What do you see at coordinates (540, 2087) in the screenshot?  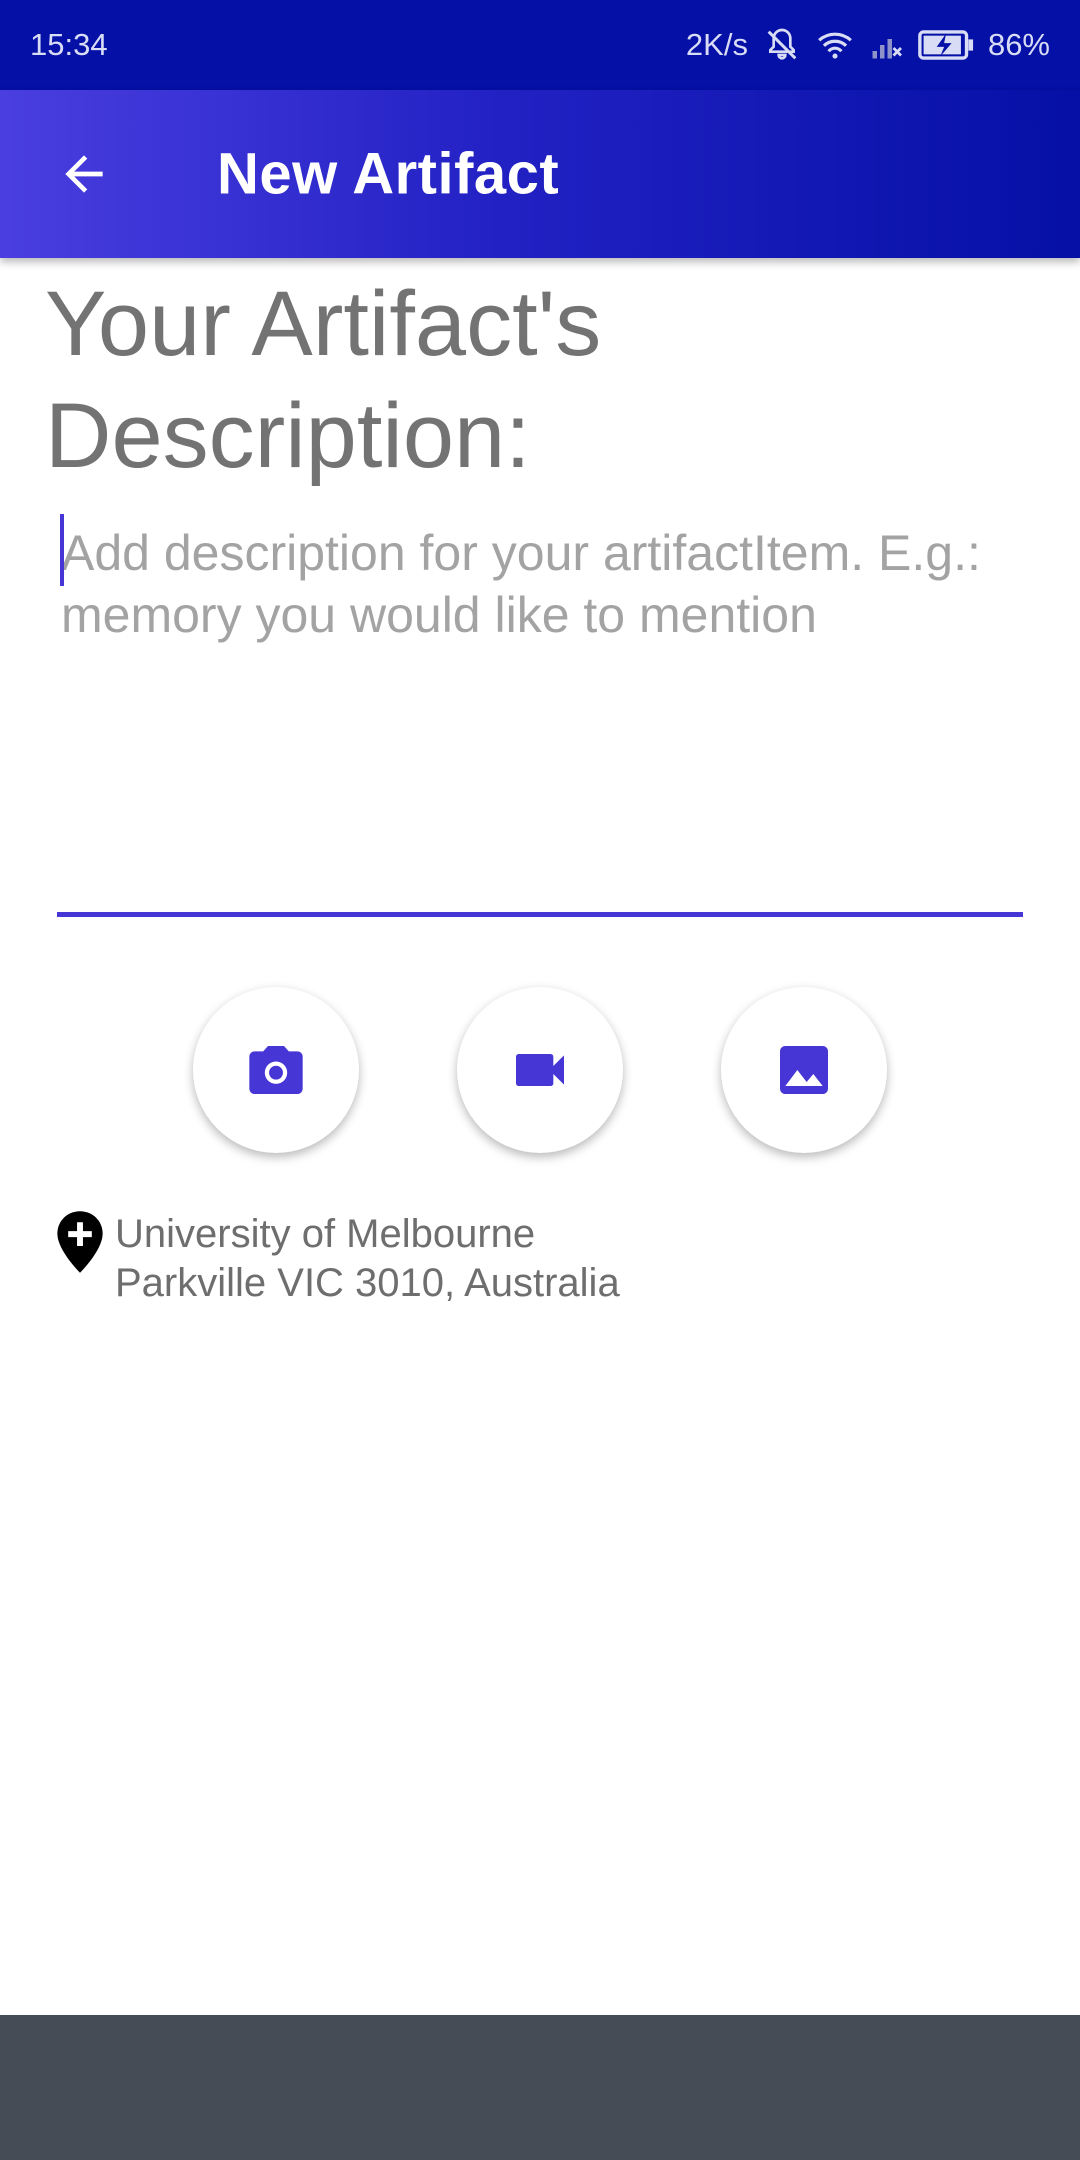 I see `system-navigation-bar` at bounding box center [540, 2087].